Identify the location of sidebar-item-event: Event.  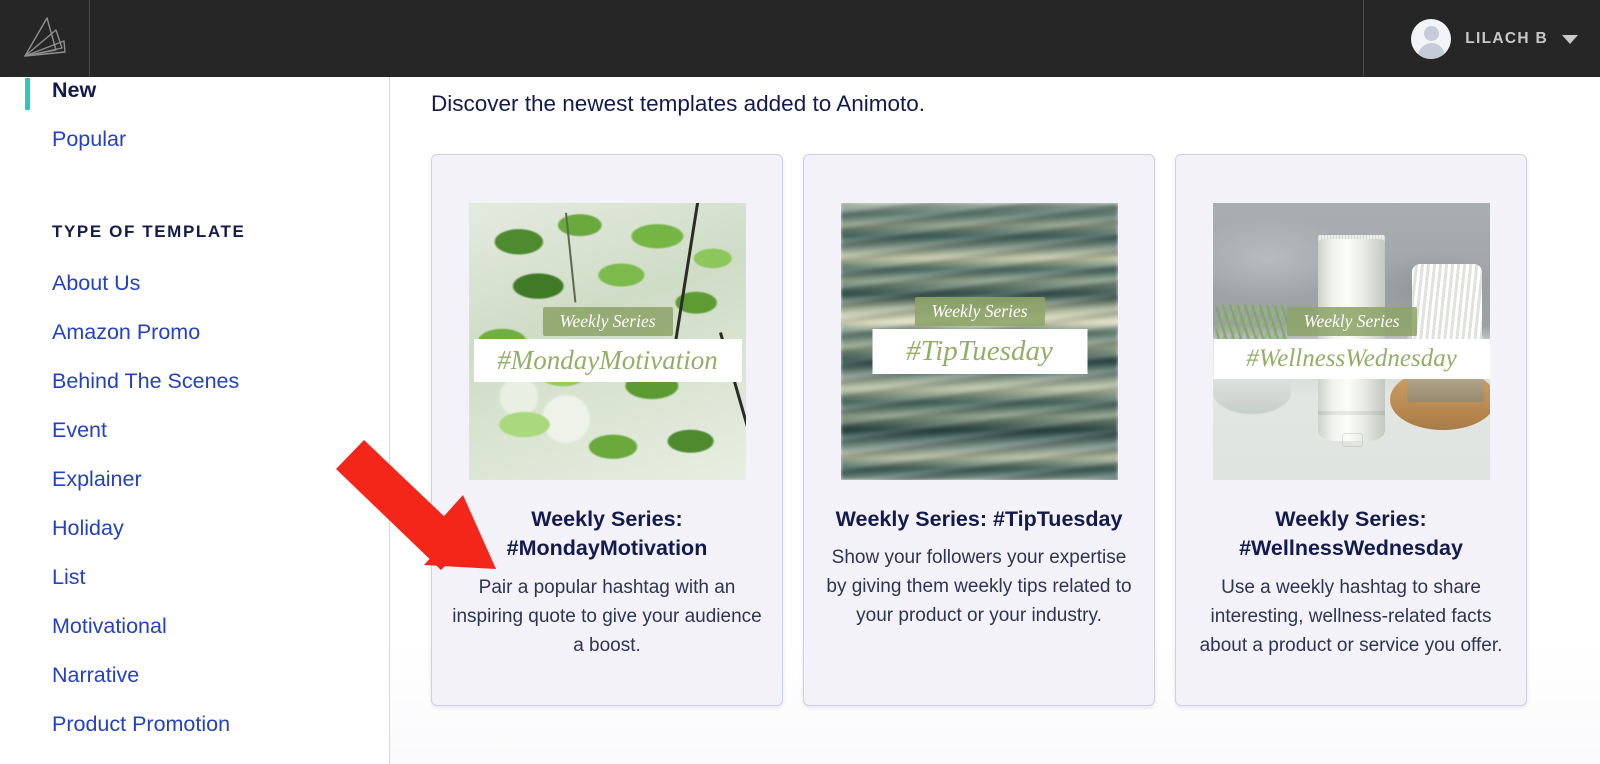
(53, 430).